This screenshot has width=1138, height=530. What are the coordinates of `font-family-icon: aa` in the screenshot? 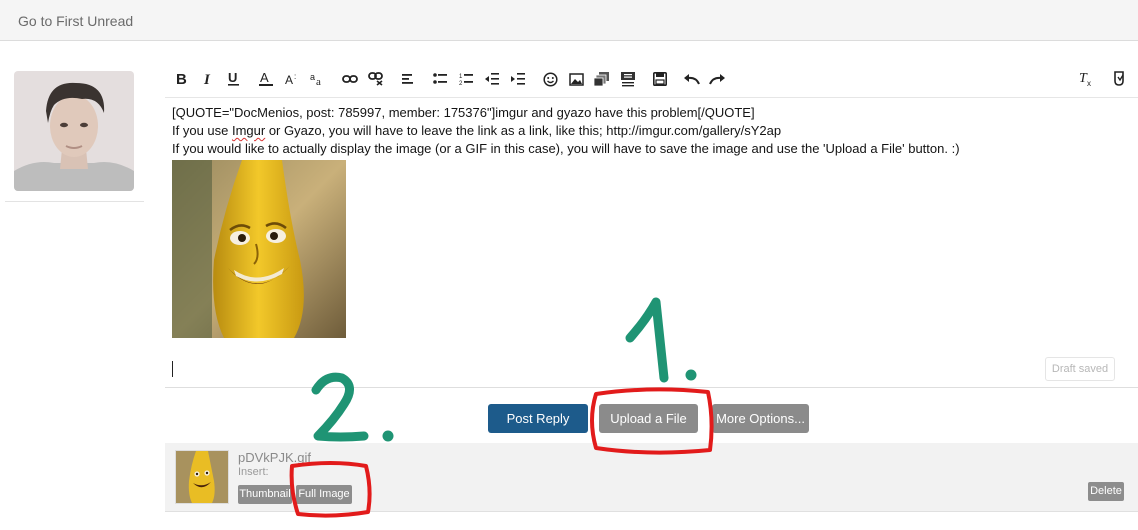 It's located at (319, 79).